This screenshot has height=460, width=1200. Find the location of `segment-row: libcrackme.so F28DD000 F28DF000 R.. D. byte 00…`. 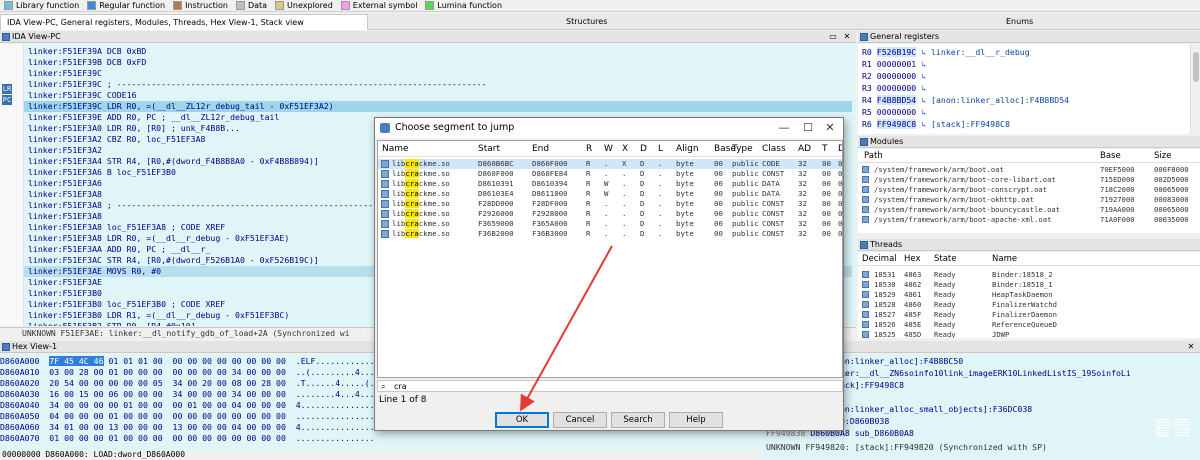

segment-row: libcrackme.so F28DD000 F28DF000 R.. D. byte 00… is located at coordinates (610, 204).